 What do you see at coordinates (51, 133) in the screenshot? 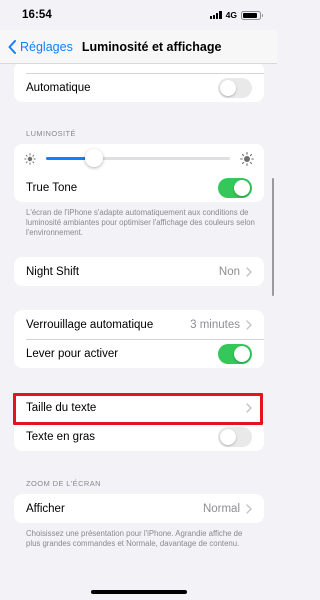
I see `brightness-header: LUMINOSITÉ` at bounding box center [51, 133].